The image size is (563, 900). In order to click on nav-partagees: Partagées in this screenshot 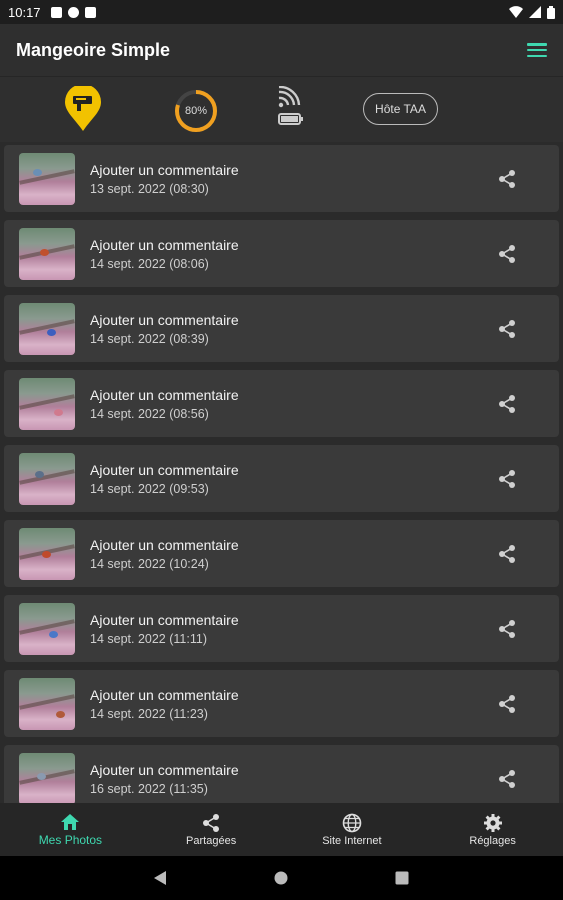, I will do `click(211, 829)`.